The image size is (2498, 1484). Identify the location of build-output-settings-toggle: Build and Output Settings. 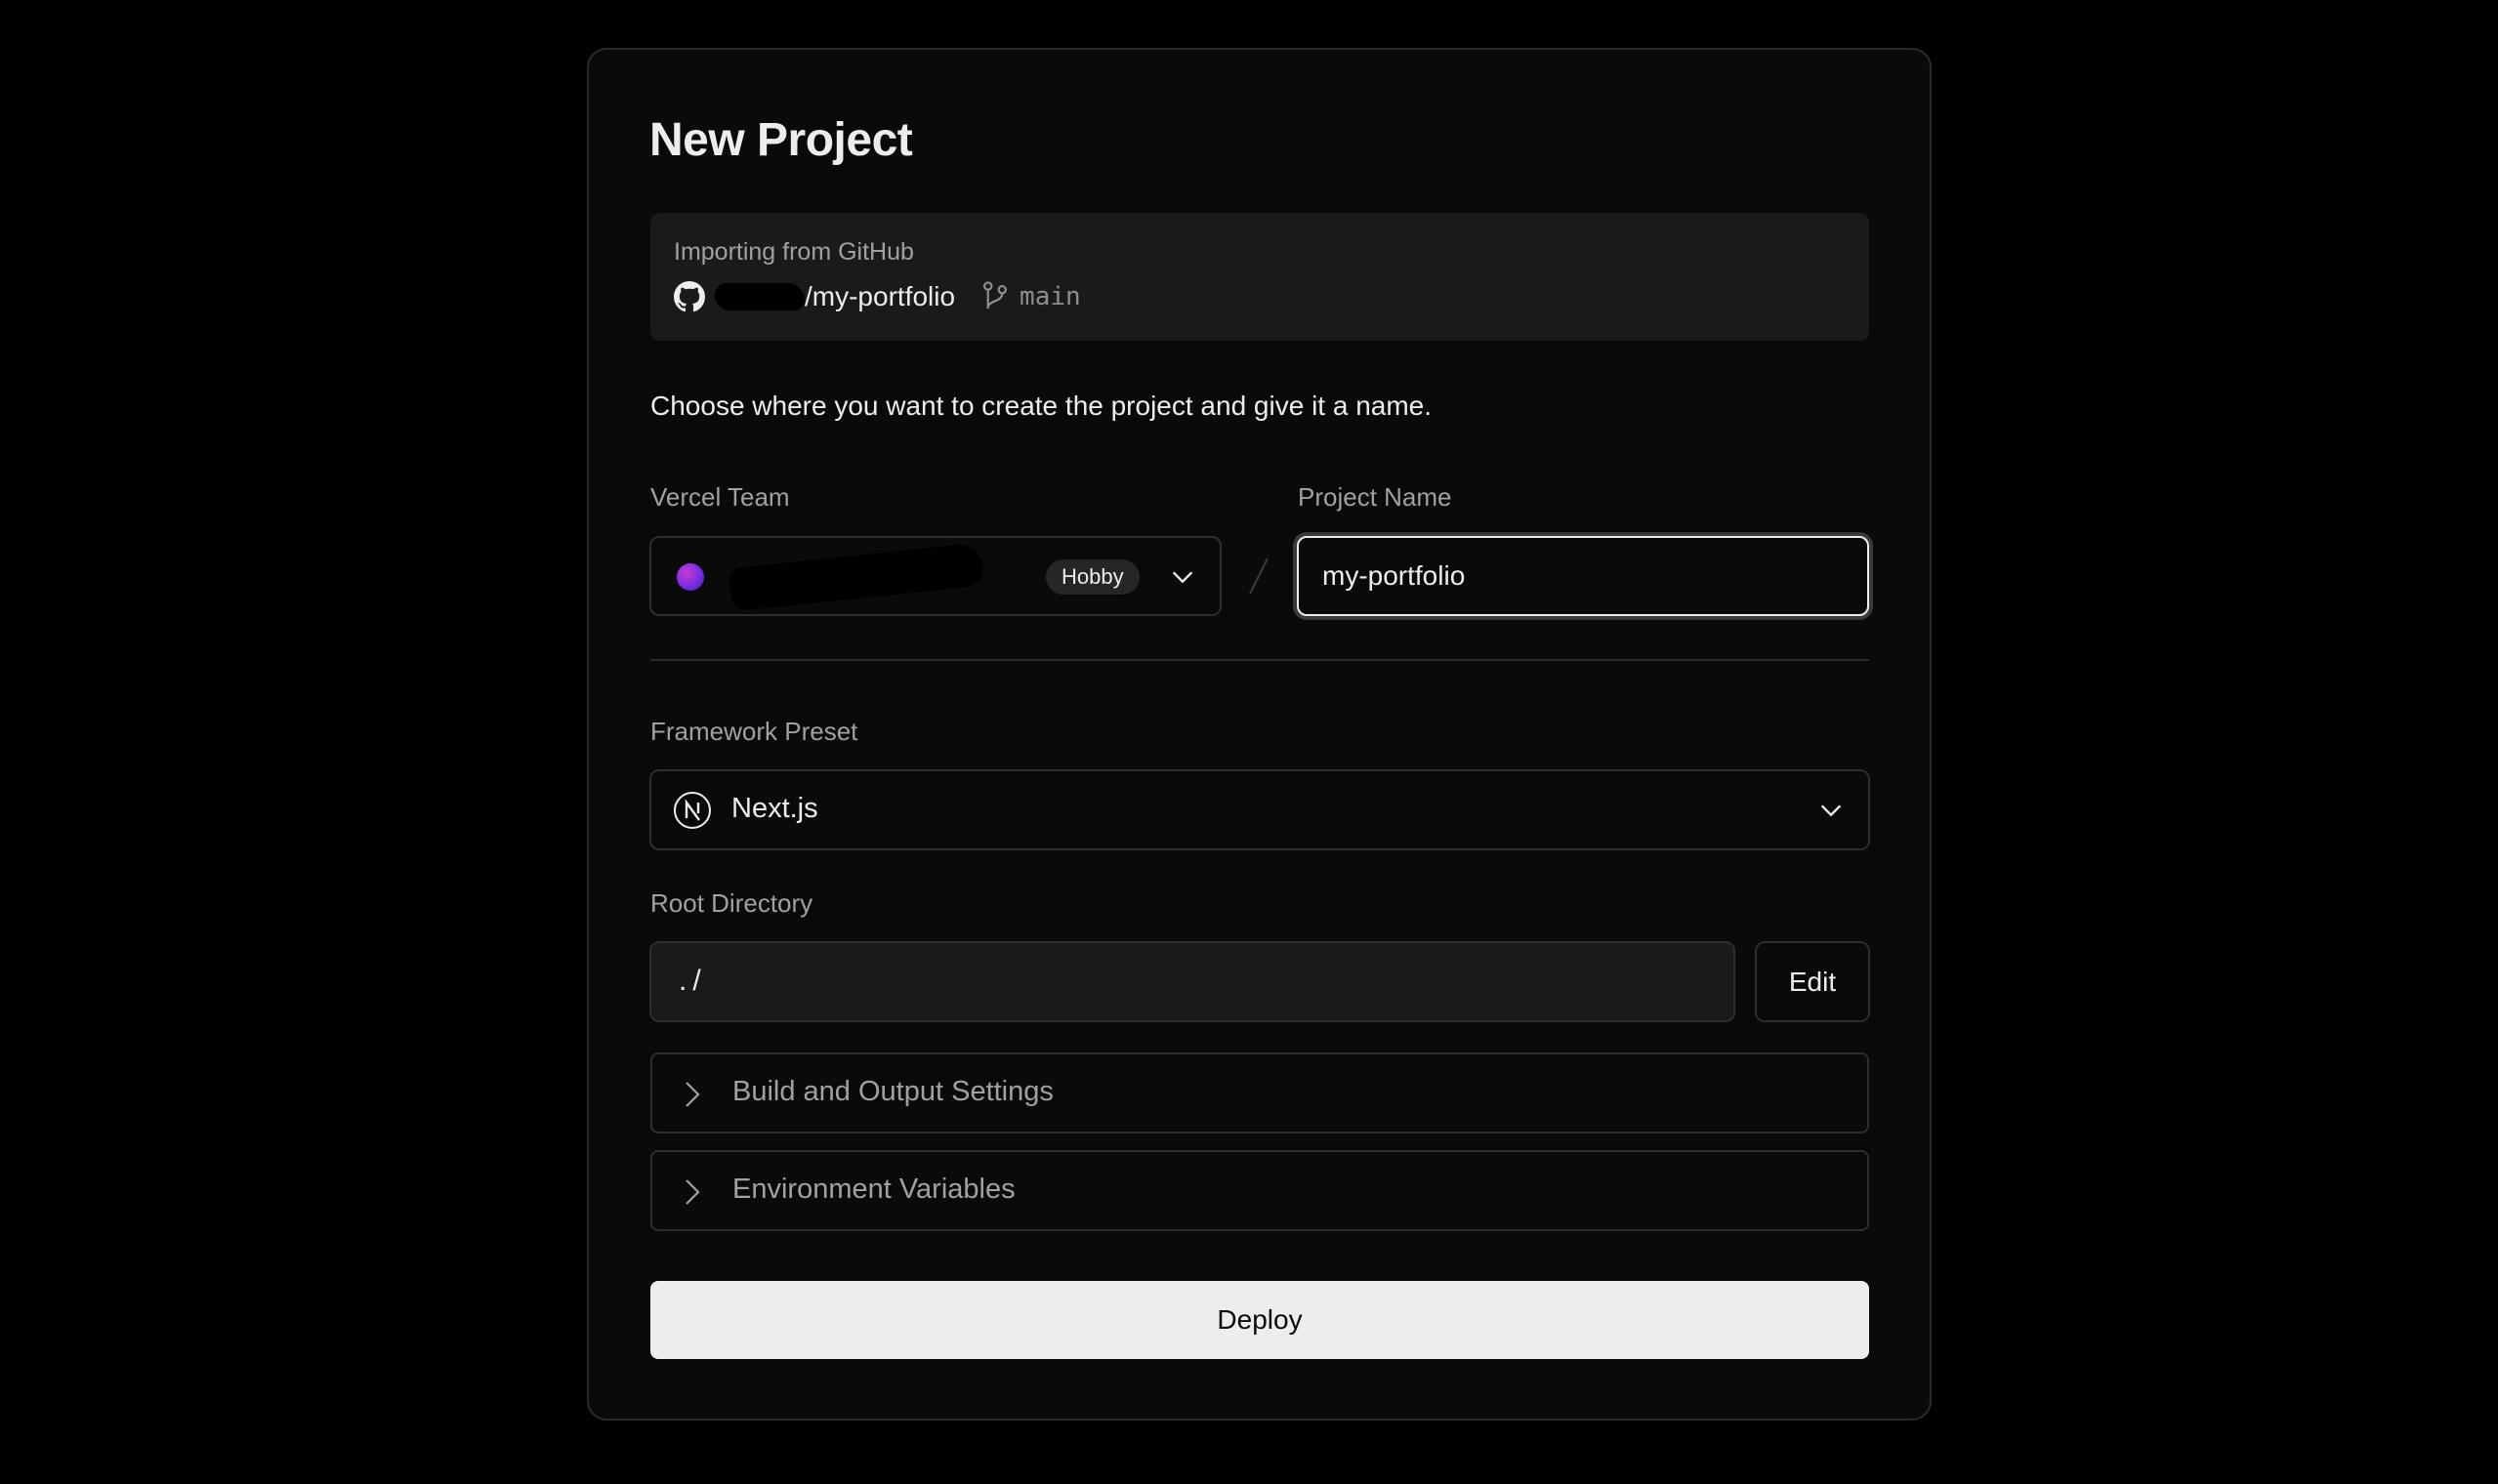
(1259, 1093).